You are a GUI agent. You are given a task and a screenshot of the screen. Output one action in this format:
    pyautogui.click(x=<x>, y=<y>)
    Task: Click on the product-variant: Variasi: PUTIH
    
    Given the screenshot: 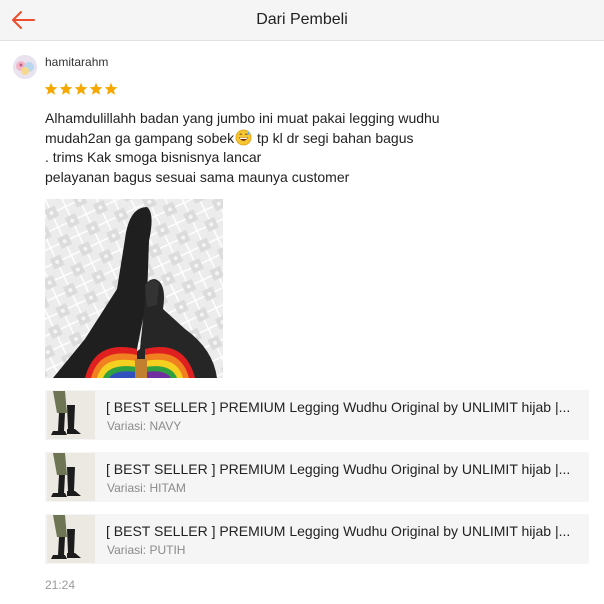 What is the action you would take?
    pyautogui.click(x=146, y=550)
    